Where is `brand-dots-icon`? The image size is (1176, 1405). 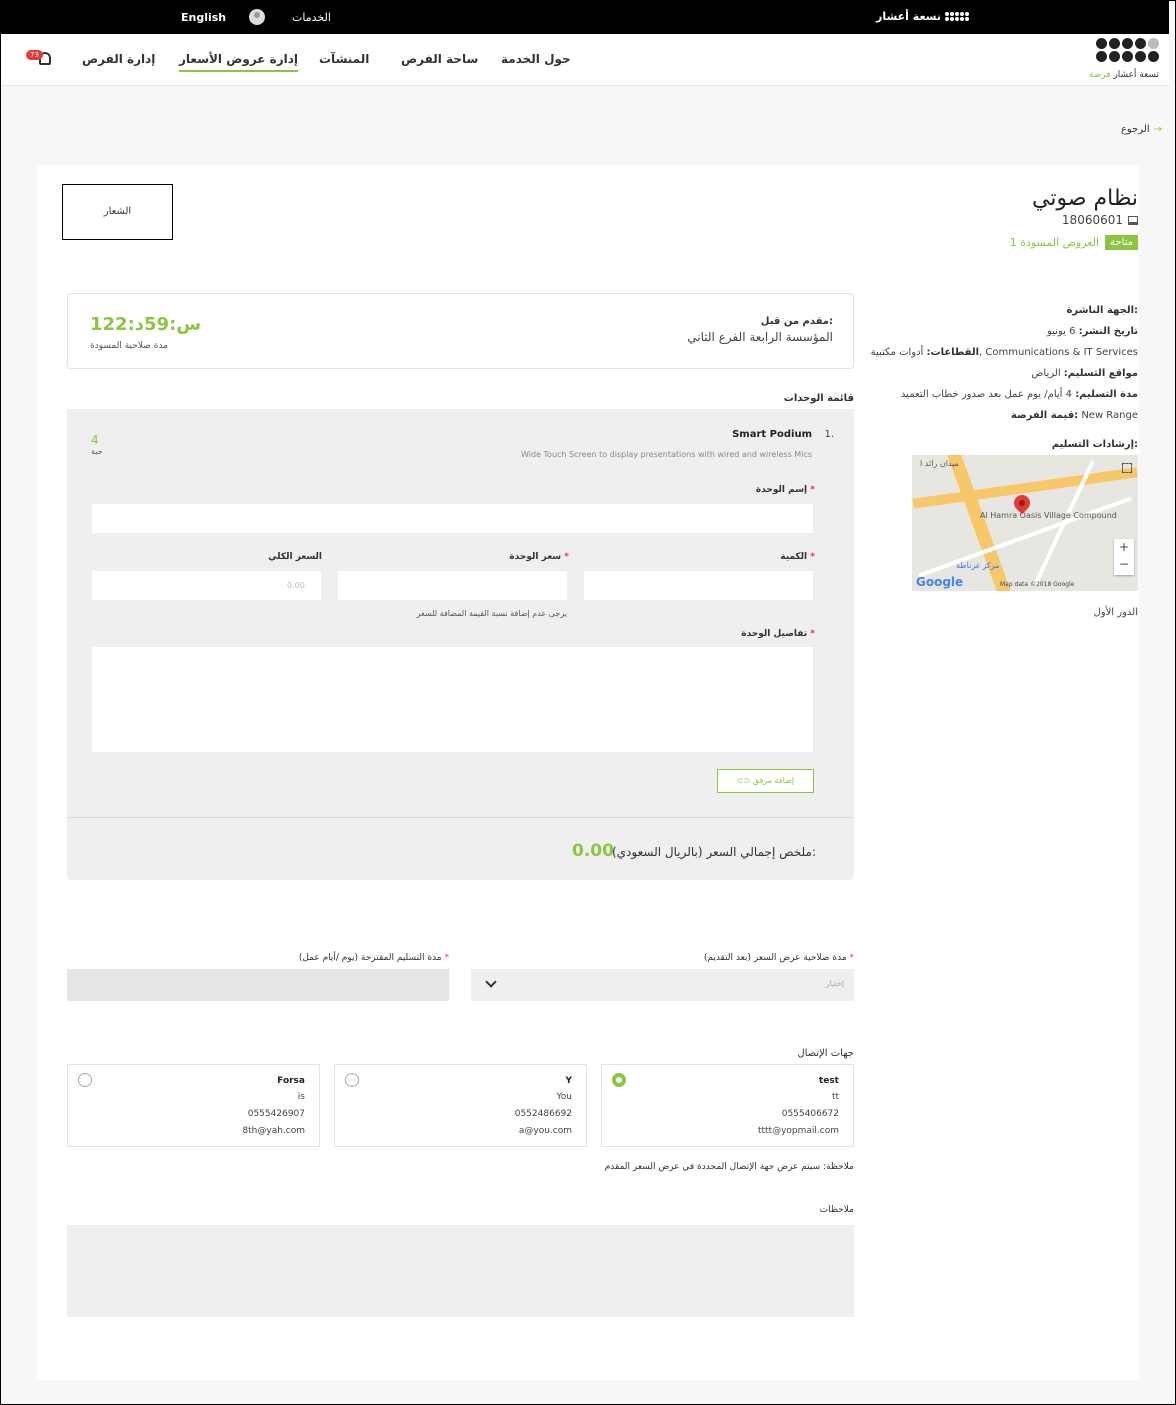 brand-dots-icon is located at coordinates (957, 16).